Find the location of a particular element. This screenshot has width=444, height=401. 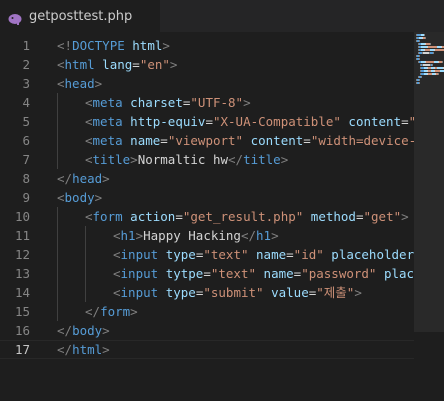

line-number: 8 is located at coordinates (26, 178).